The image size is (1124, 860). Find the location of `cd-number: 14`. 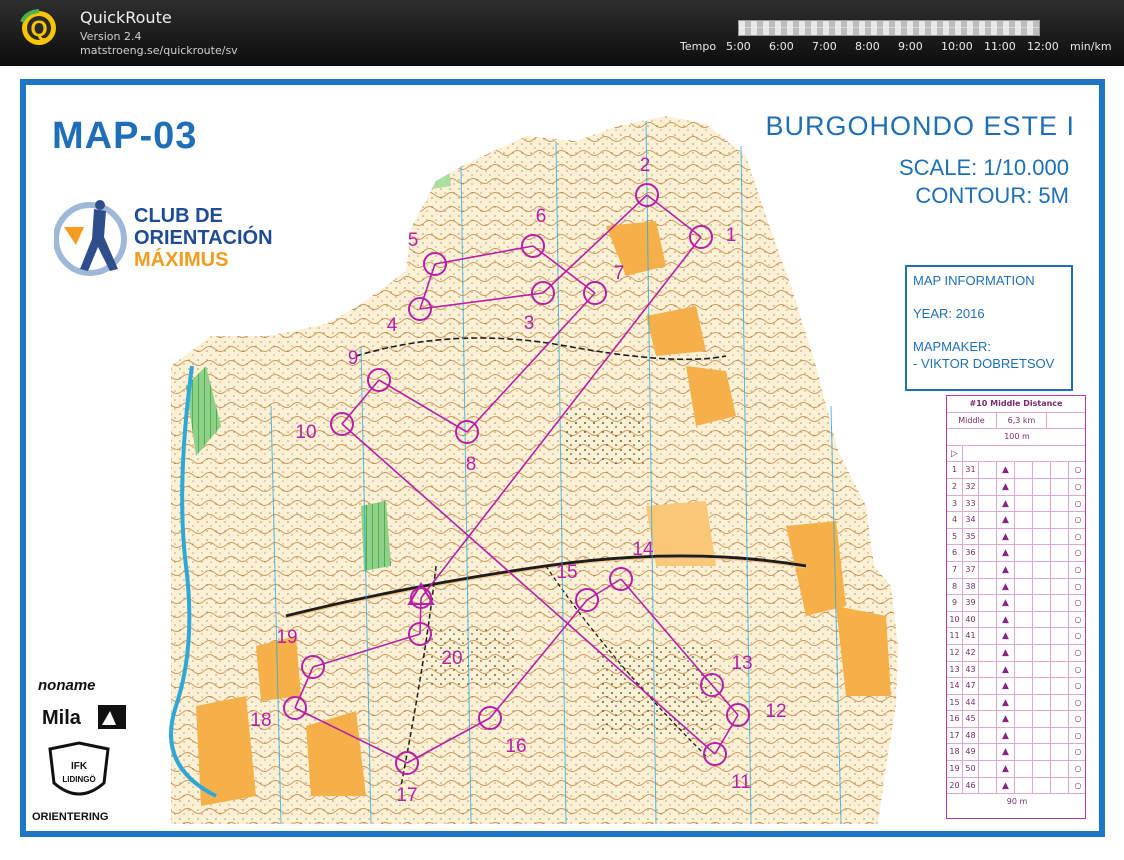

cd-number: 14 is located at coordinates (955, 686).